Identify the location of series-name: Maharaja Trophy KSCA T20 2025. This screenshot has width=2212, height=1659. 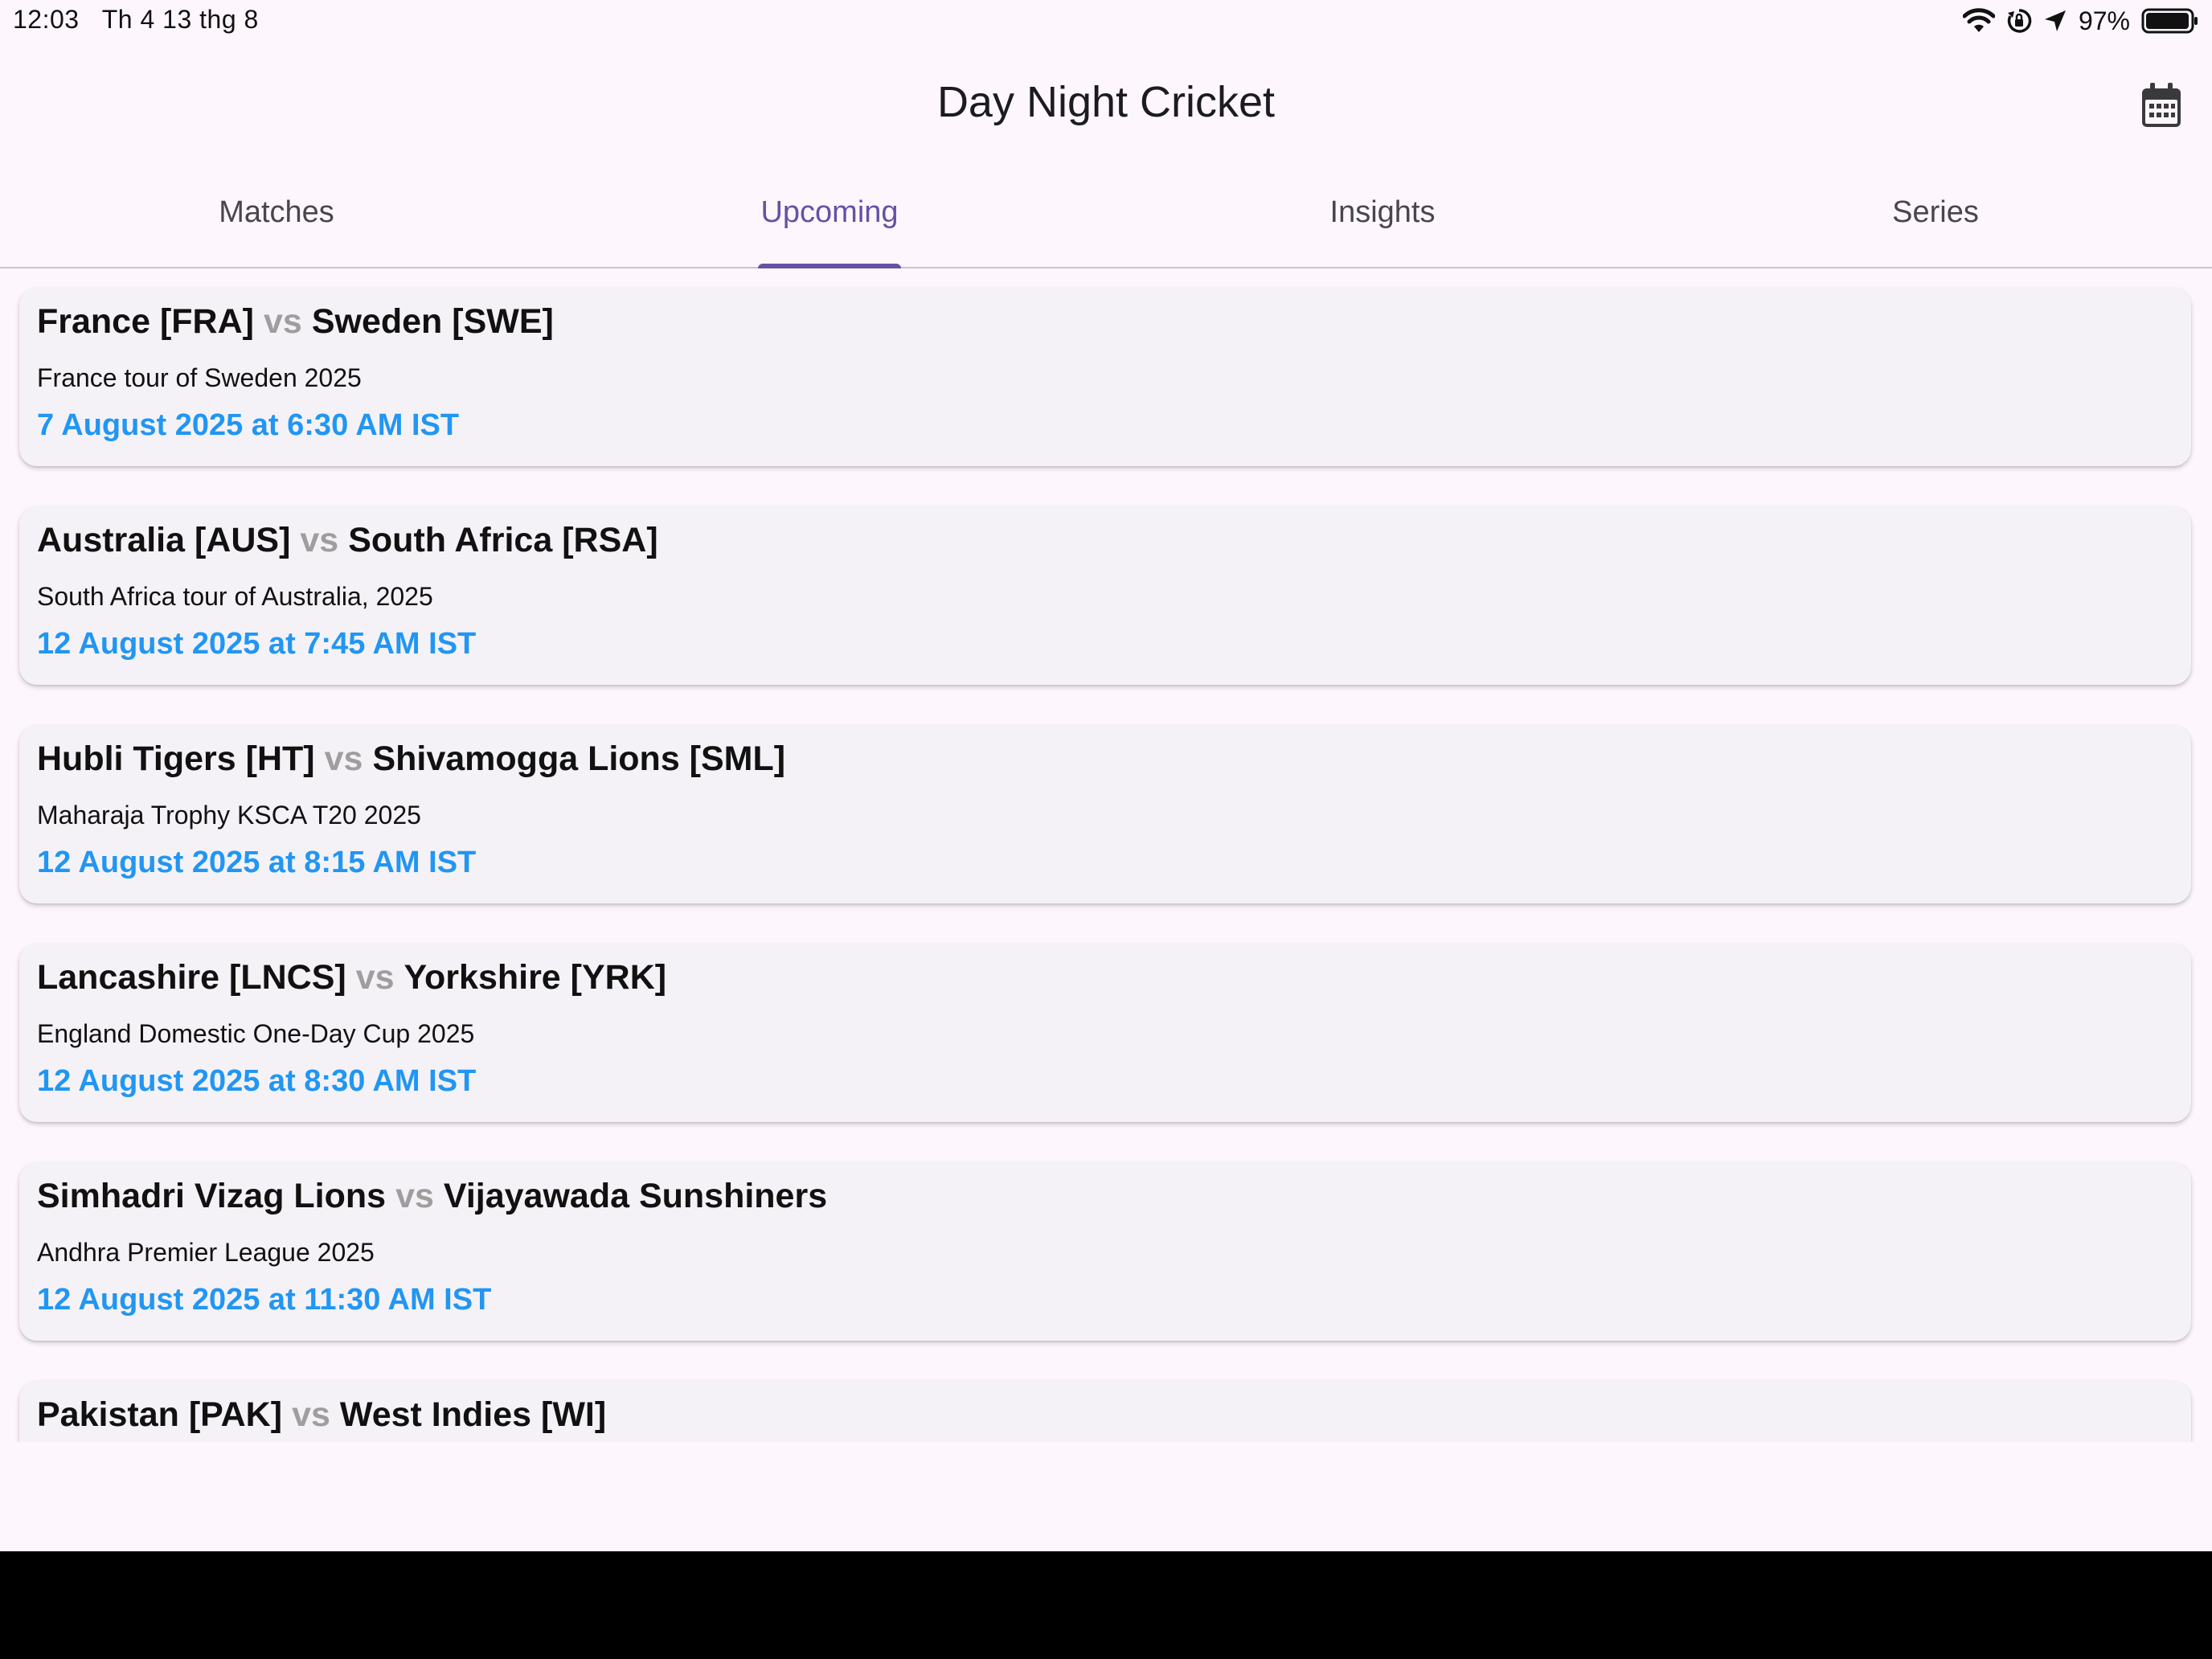
(229, 815).